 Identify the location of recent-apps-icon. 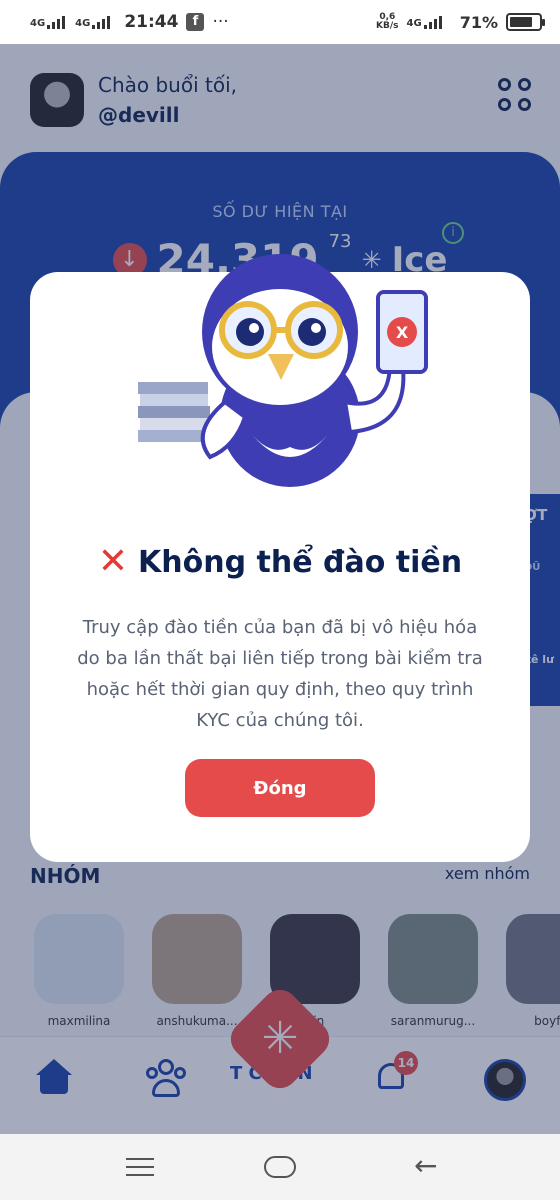
(140, 1167).